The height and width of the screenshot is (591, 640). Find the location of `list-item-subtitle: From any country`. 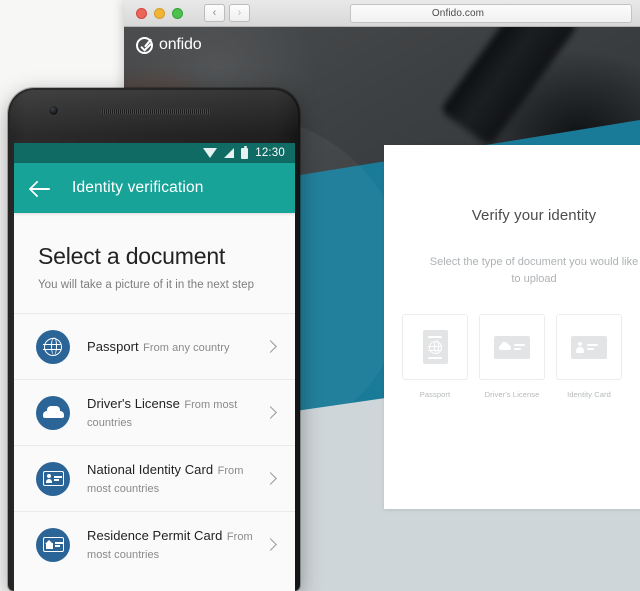

list-item-subtitle: From any country is located at coordinates (186, 347).